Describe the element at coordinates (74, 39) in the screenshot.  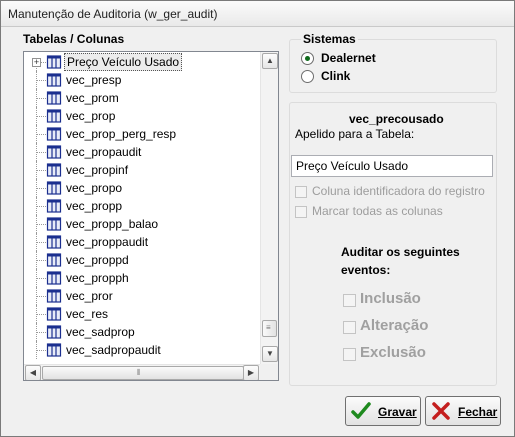
I see `tables-group-label: Tabelas / Colunas` at that location.